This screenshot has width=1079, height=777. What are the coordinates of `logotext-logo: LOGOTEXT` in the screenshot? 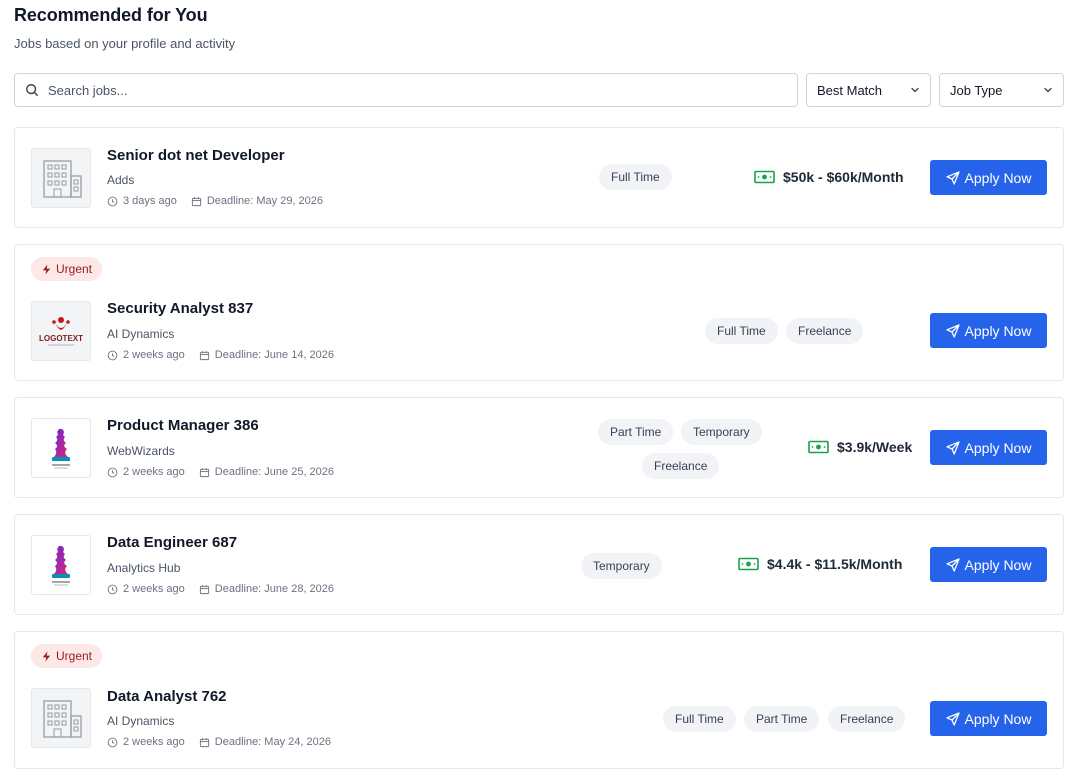 It's located at (61, 331).